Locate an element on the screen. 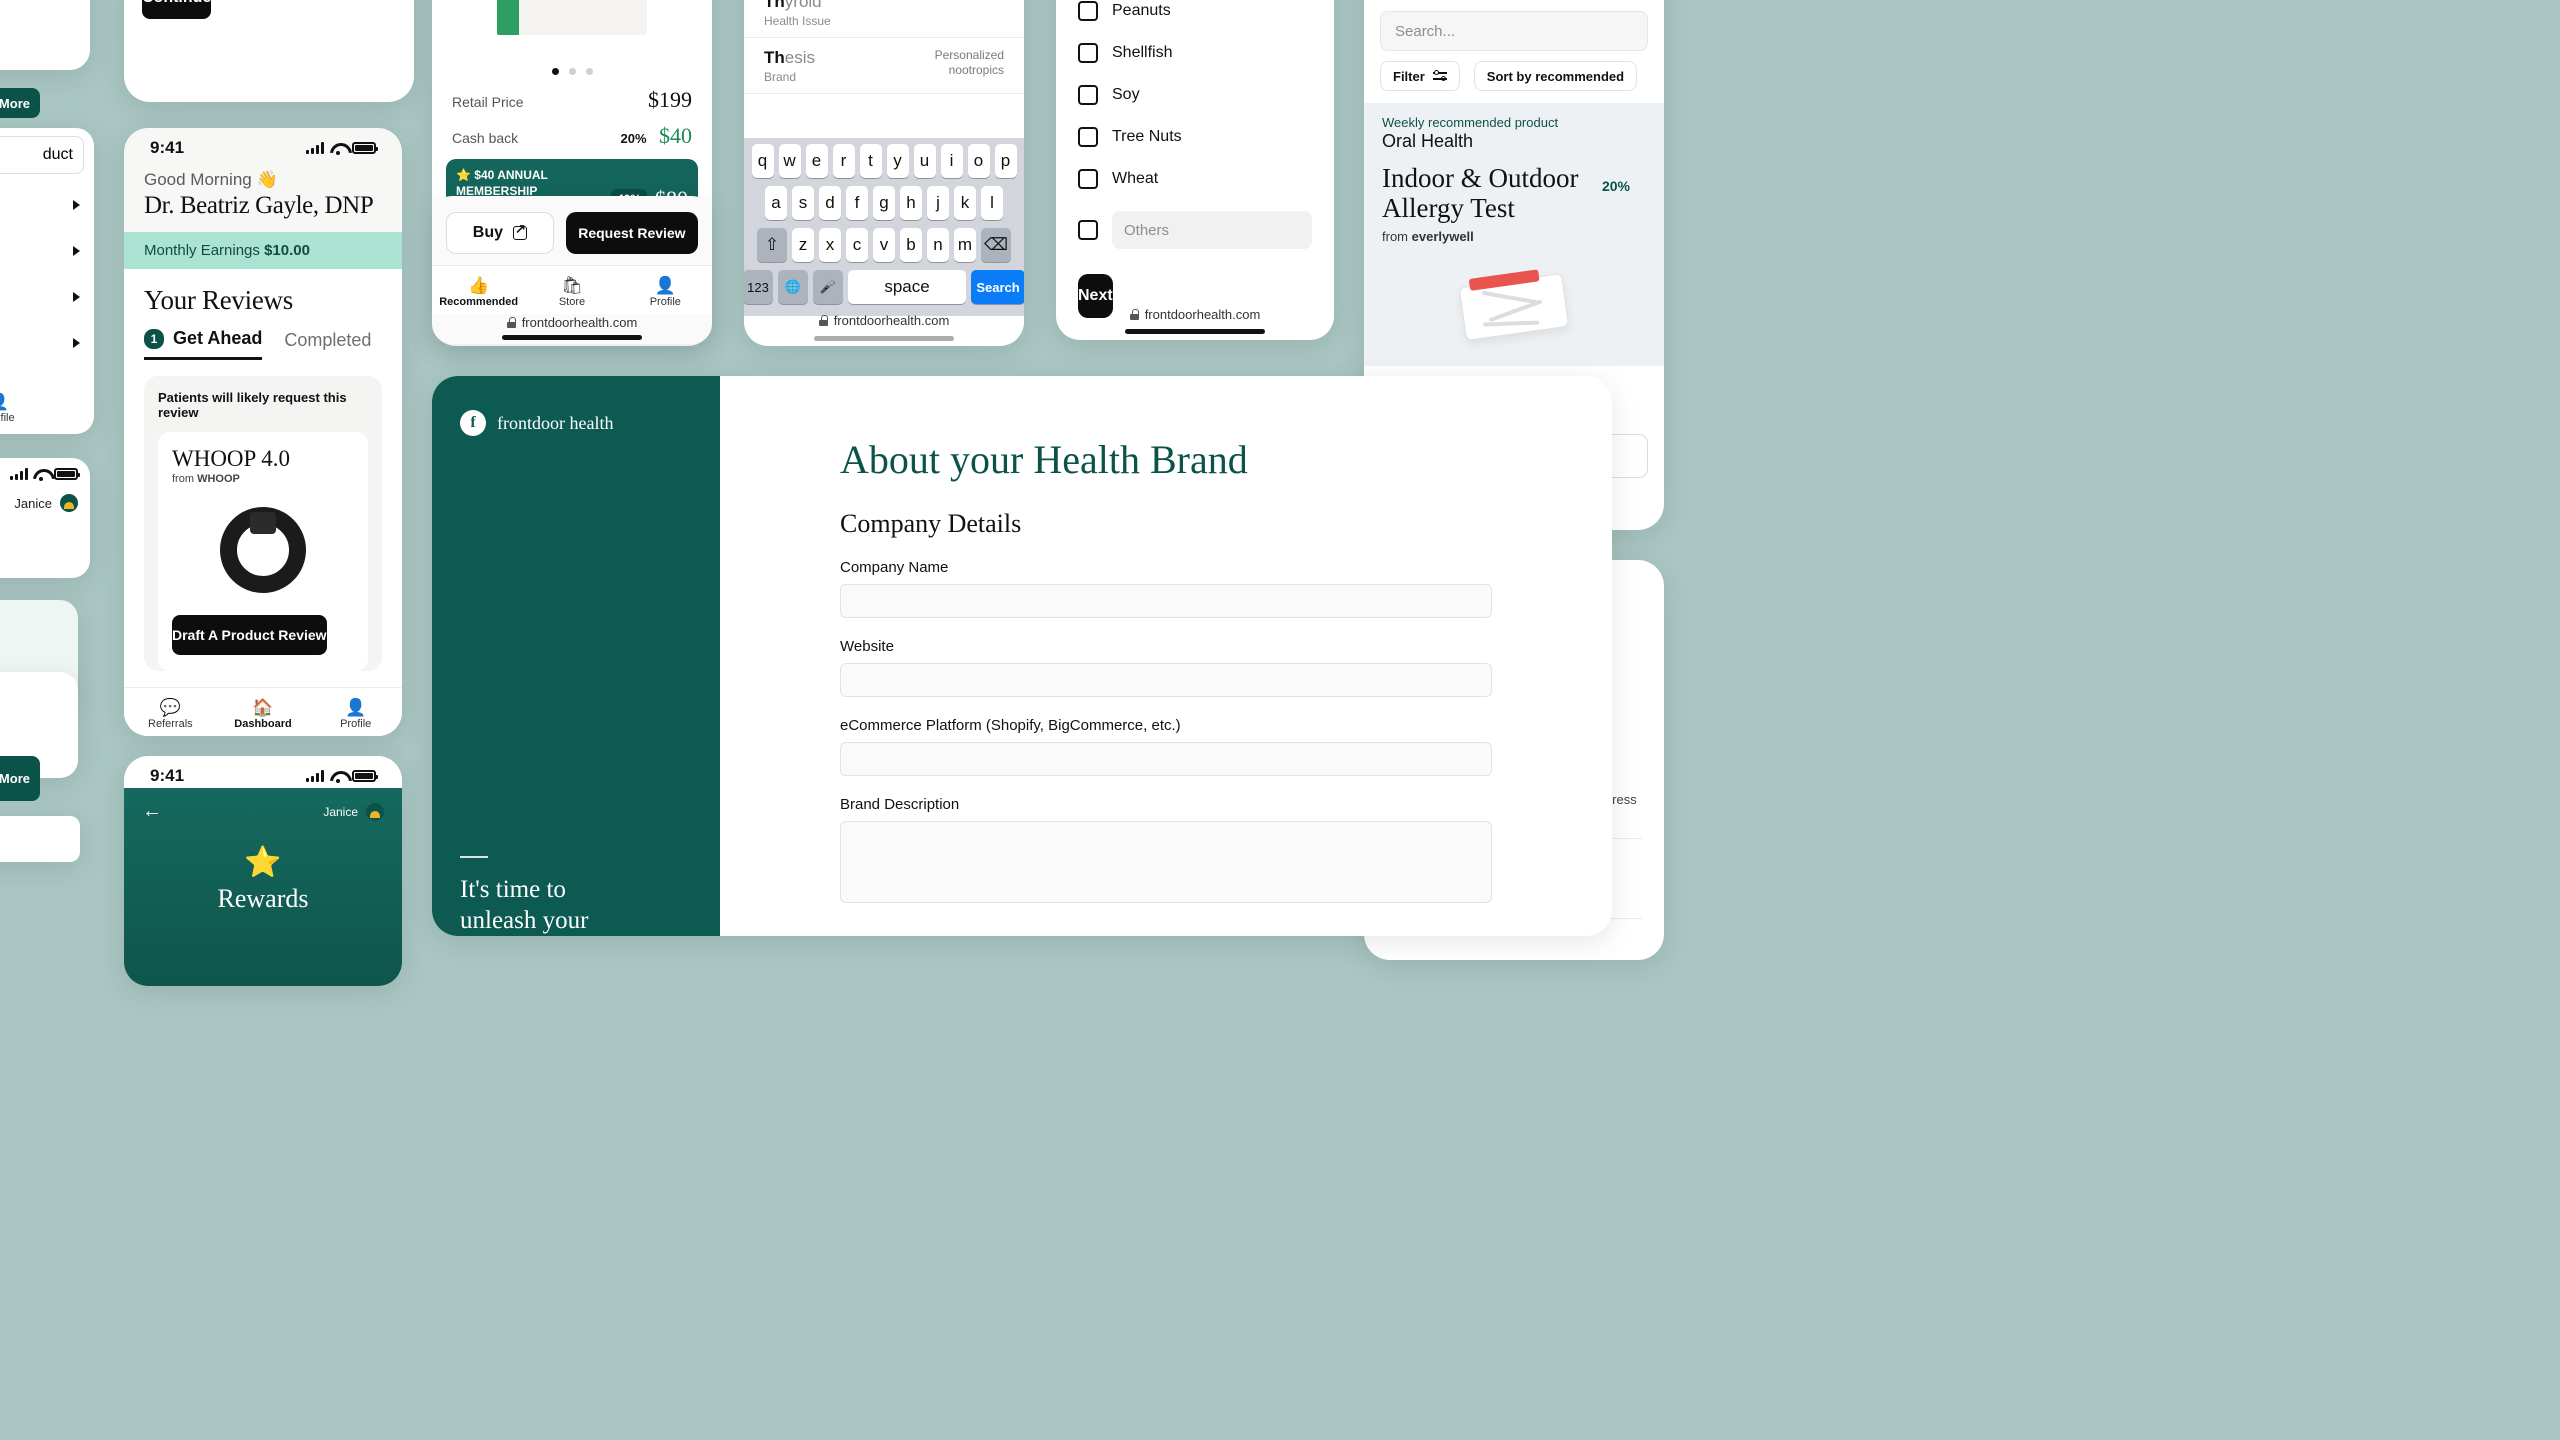 This screenshot has width=2560, height=1440. key-c: c is located at coordinates (857, 245).